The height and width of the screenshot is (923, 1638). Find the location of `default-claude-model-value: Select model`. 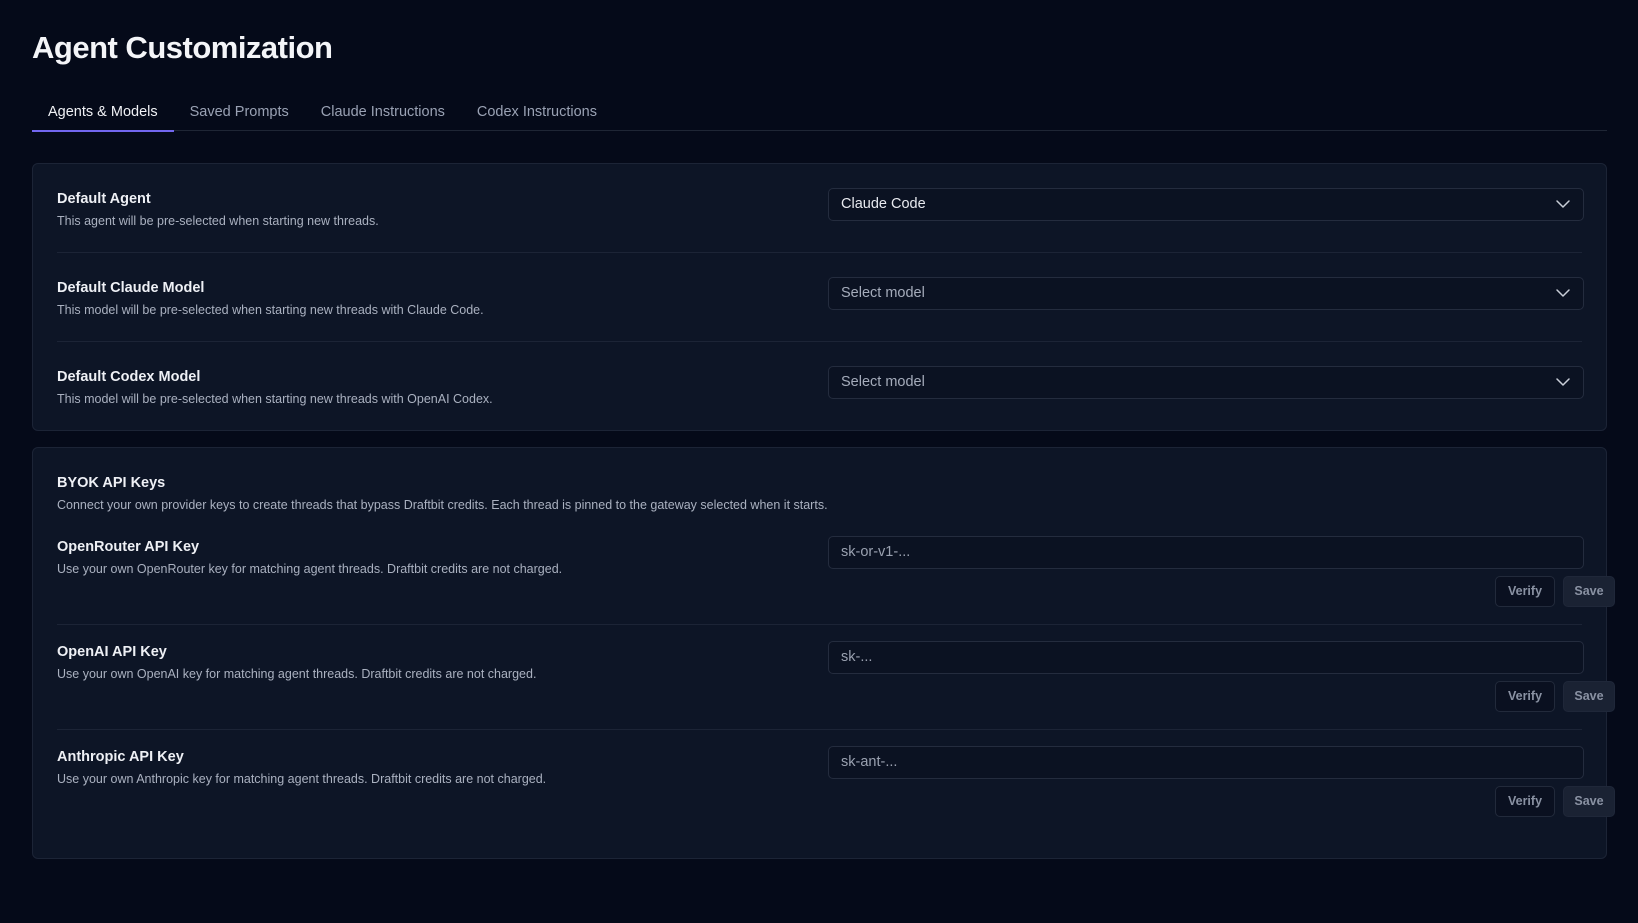

default-claude-model-value: Select model is located at coordinates (883, 293).